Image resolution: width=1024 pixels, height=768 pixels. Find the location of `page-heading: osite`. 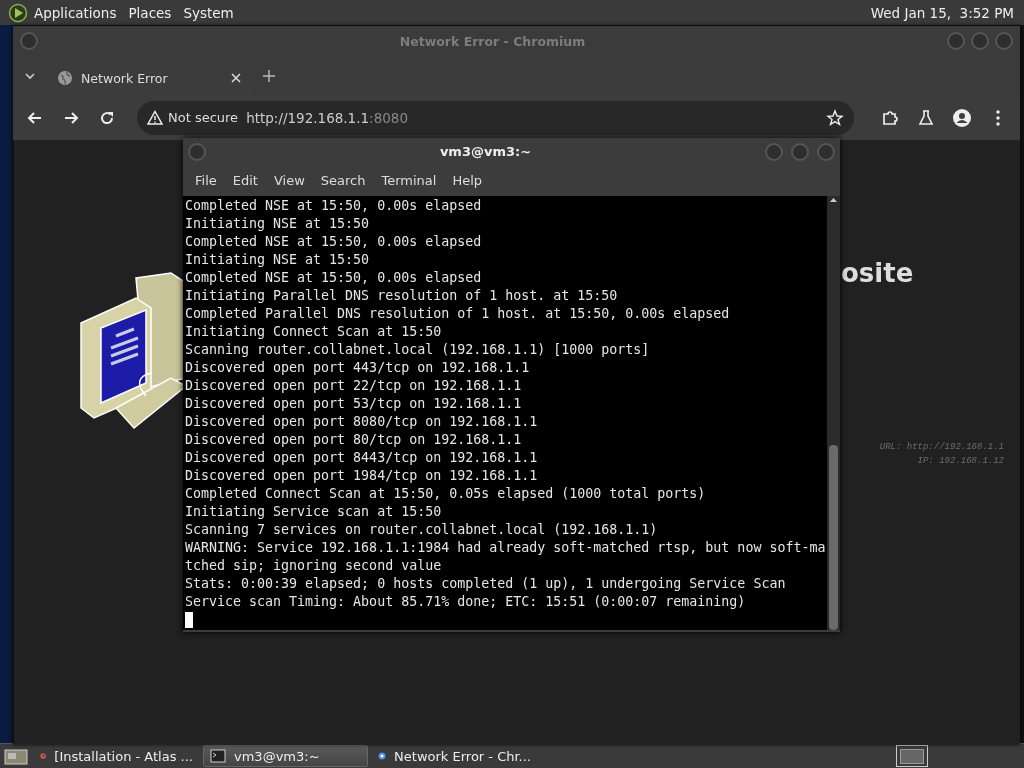

page-heading: osite is located at coordinates (877, 273).